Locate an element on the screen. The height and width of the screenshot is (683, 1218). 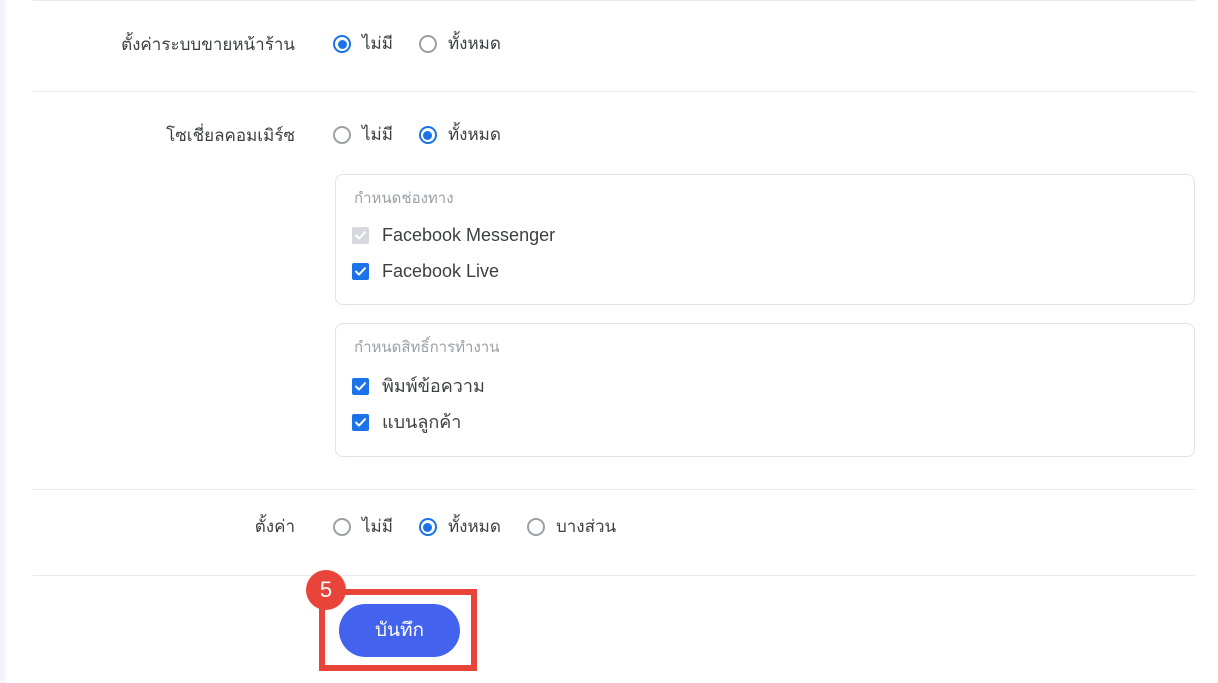
radio-pos-all: ทั้งหมด is located at coordinates (459, 44).